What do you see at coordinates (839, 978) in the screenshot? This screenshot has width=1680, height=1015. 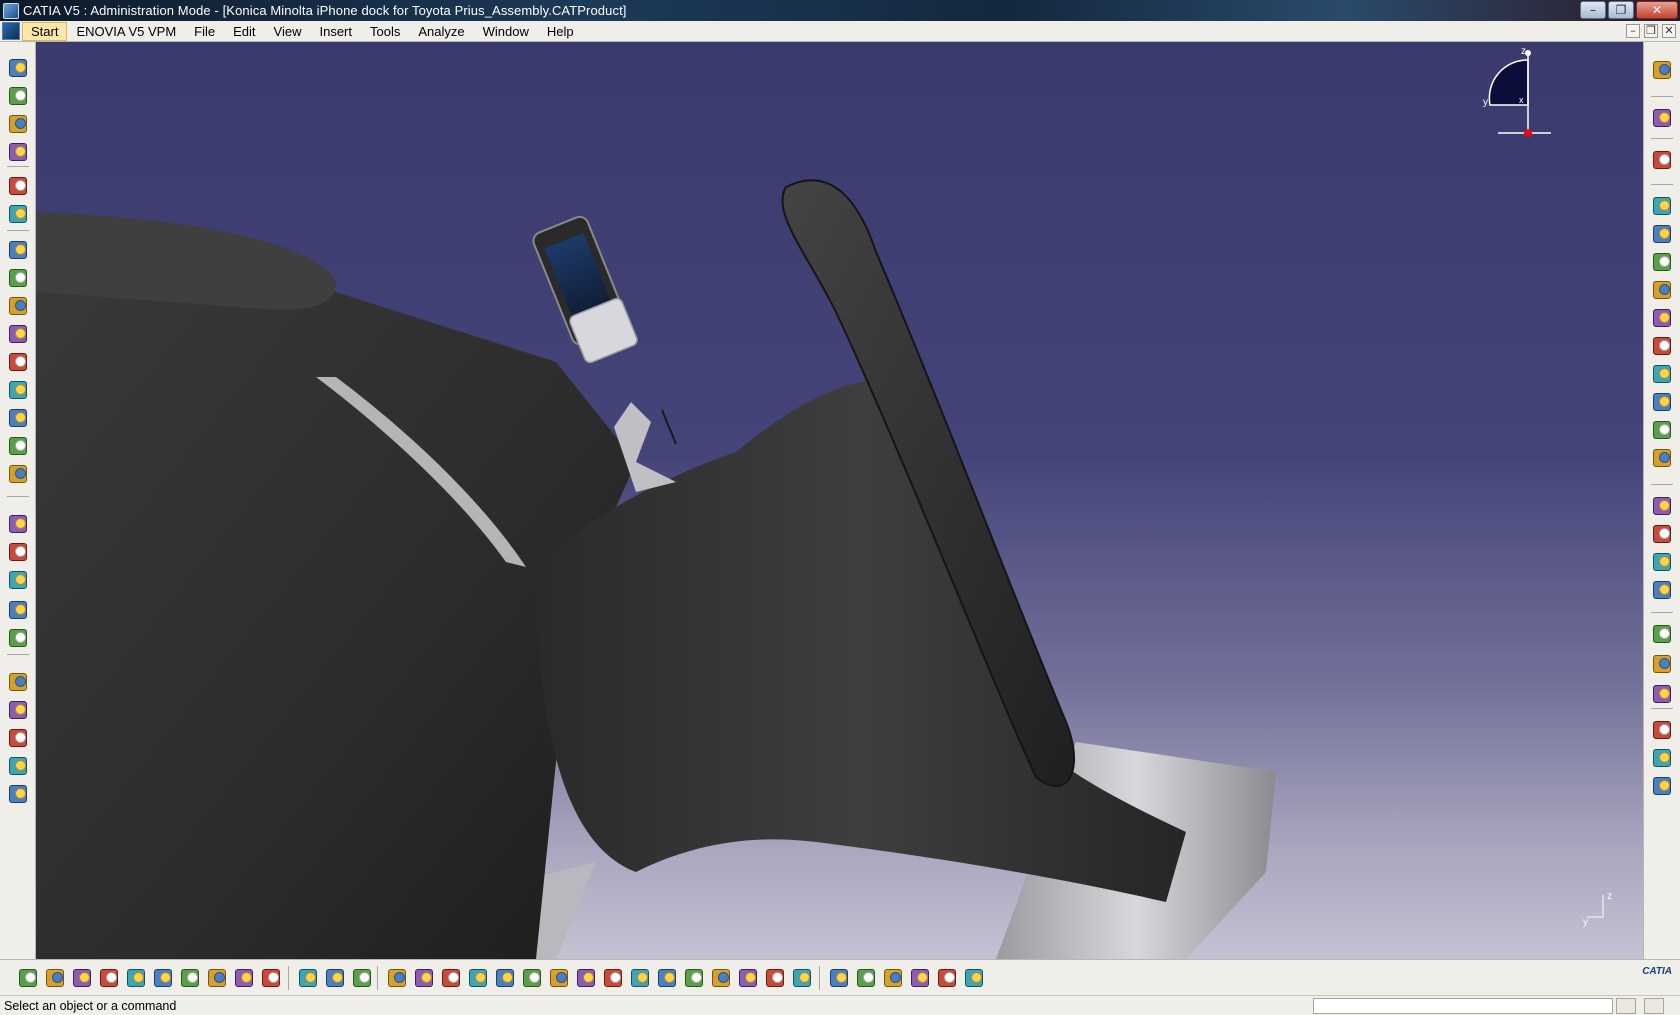 I see `apply-material-icon` at bounding box center [839, 978].